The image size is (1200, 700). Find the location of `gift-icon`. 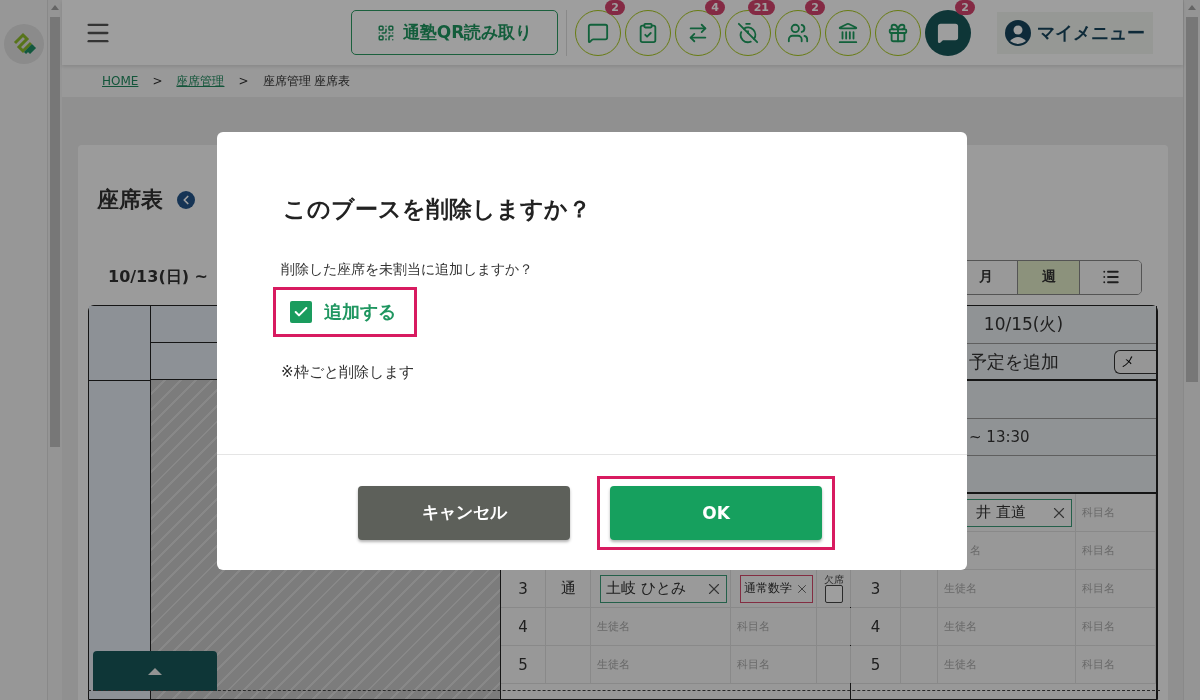

gift-icon is located at coordinates (898, 32).